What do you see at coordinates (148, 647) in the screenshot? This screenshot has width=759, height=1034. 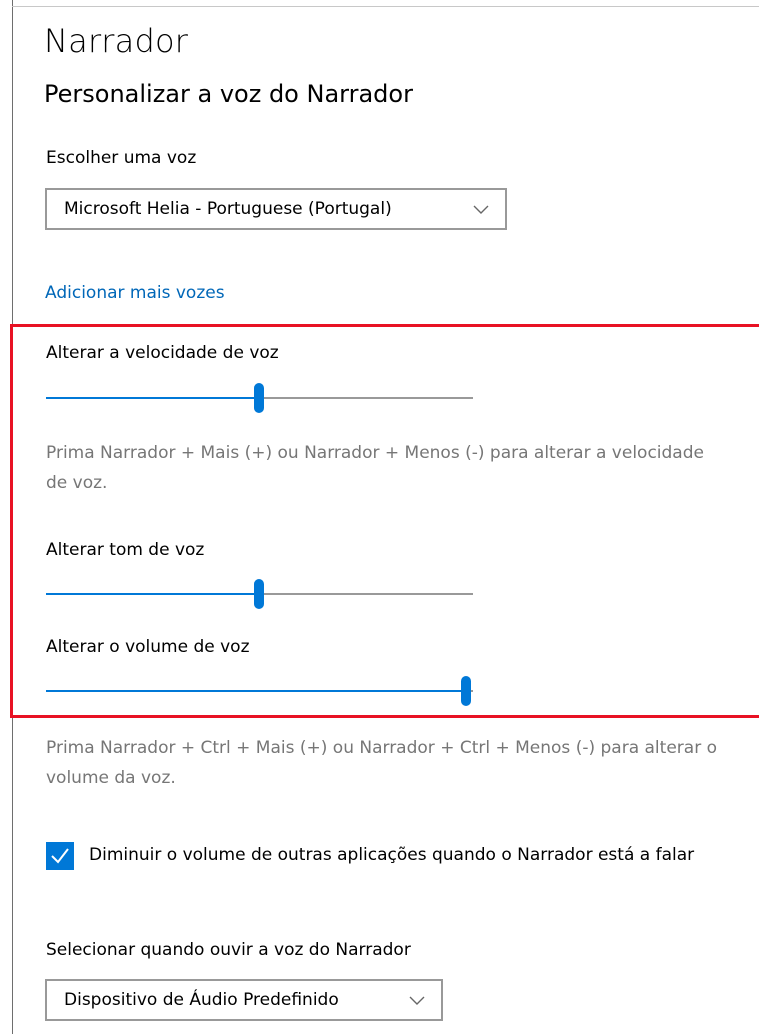 I see `volume-label: Alterar o volume de voz` at bounding box center [148, 647].